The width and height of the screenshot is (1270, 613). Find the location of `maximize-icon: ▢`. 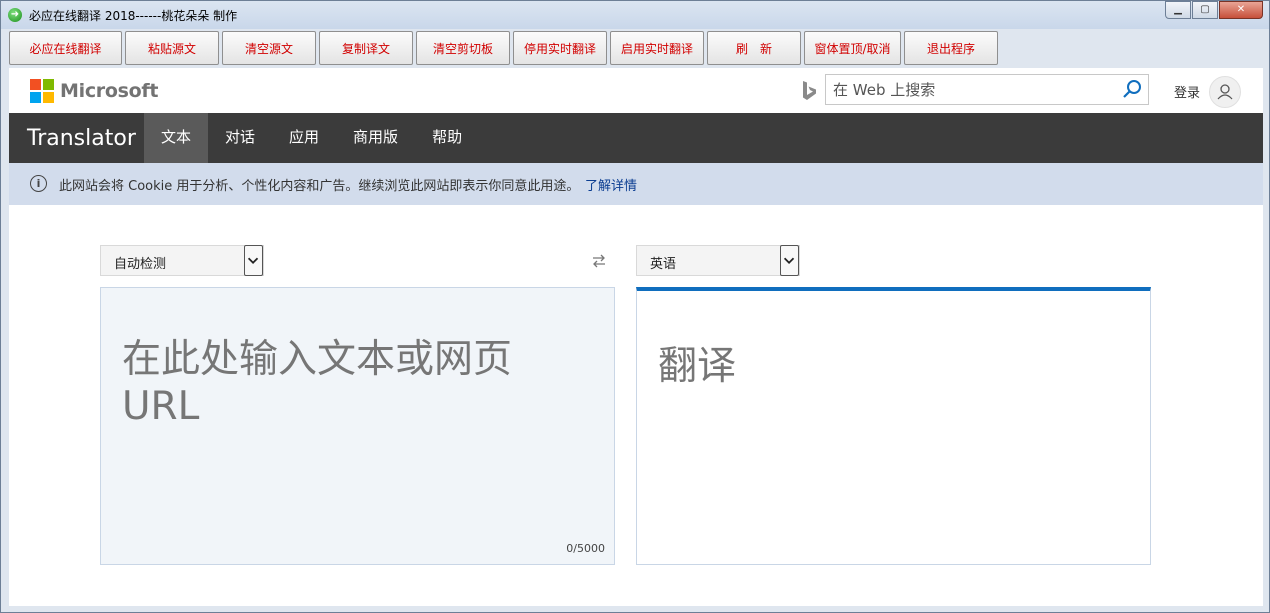

maximize-icon: ▢ is located at coordinates (1205, 10).